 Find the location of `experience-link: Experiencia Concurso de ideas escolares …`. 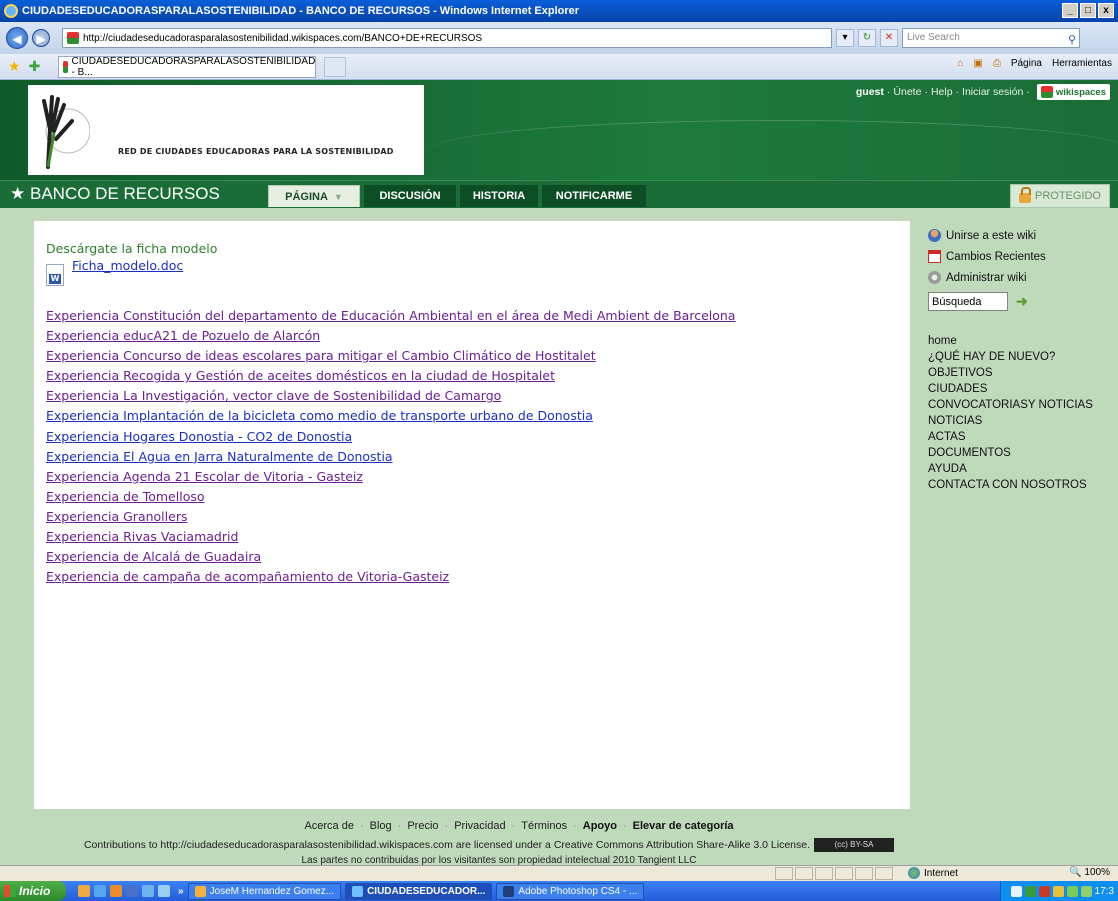

experience-link: Experiencia Concurso de ideas escolares … is located at coordinates (321, 355).